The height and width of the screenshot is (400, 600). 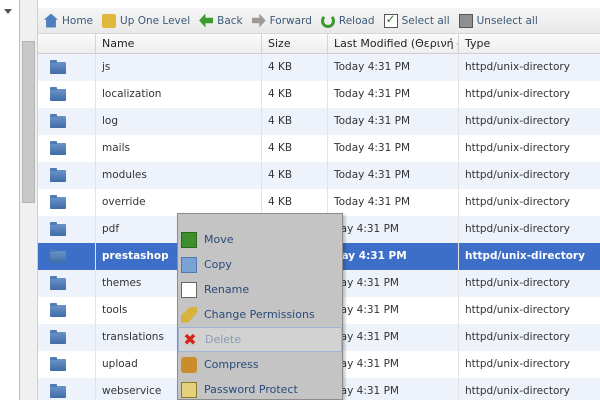 What do you see at coordinates (189, 314) in the screenshot?
I see `key-icon` at bounding box center [189, 314].